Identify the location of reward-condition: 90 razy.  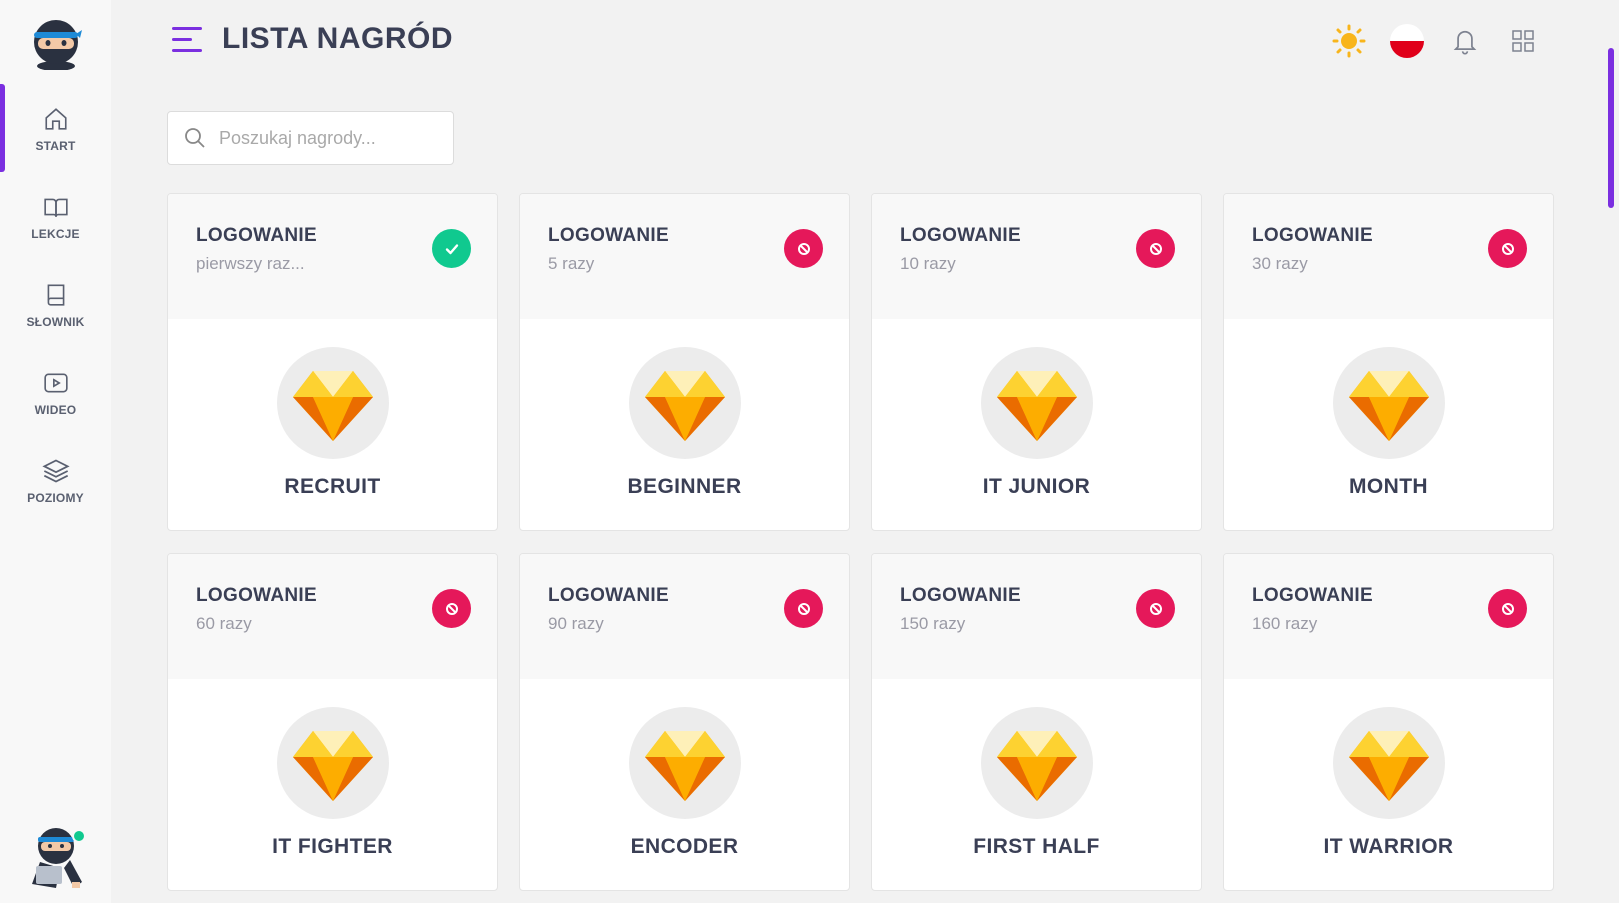
(576, 623).